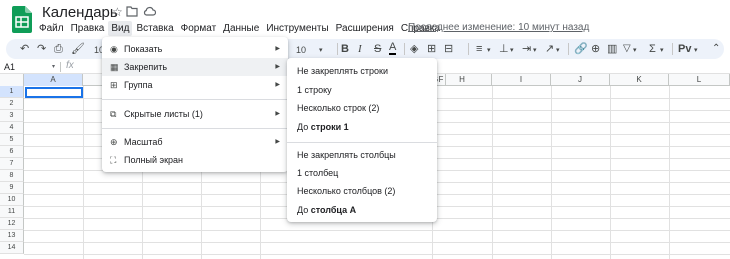  I want to click on insert-chart-icon: ▥, so click(612, 49).